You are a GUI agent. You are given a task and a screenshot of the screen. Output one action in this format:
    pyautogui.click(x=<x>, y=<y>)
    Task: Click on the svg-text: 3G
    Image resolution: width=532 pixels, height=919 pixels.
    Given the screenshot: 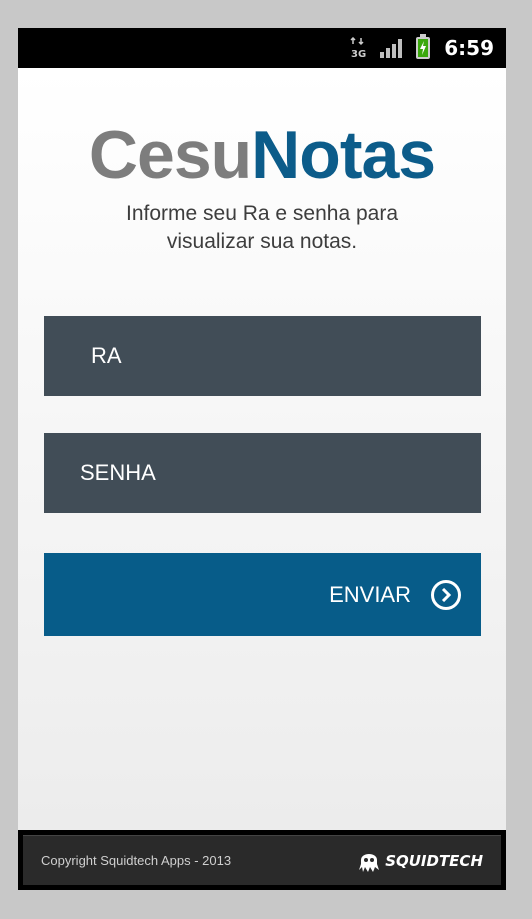 What is the action you would take?
    pyautogui.click(x=358, y=54)
    